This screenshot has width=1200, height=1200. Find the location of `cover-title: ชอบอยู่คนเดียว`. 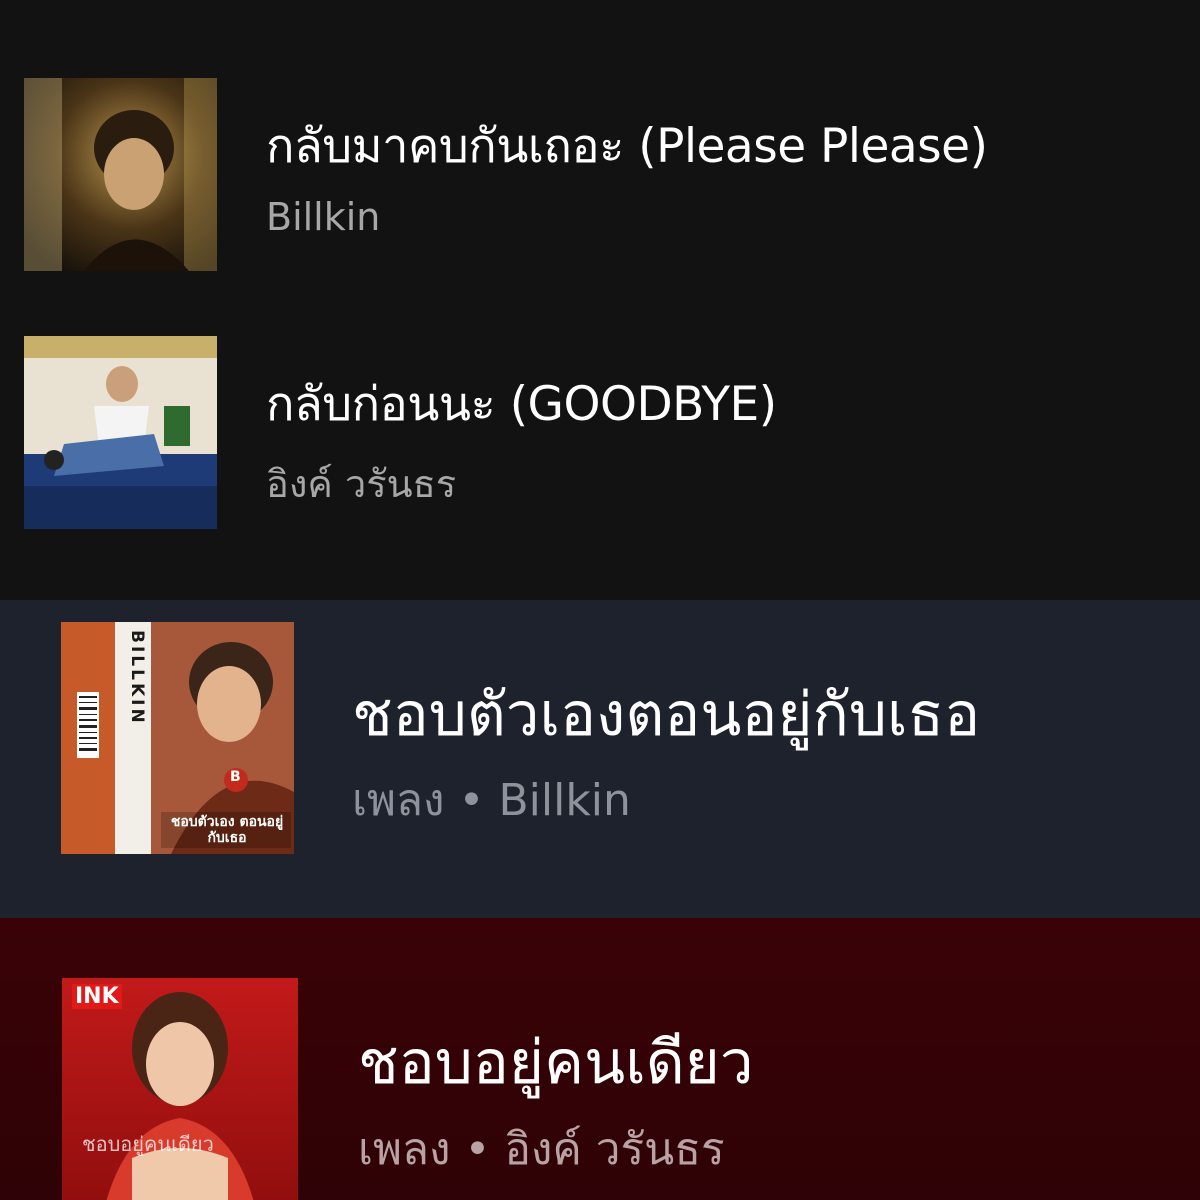

cover-title: ชอบอยู่คนเดียว is located at coordinates (148, 1144).